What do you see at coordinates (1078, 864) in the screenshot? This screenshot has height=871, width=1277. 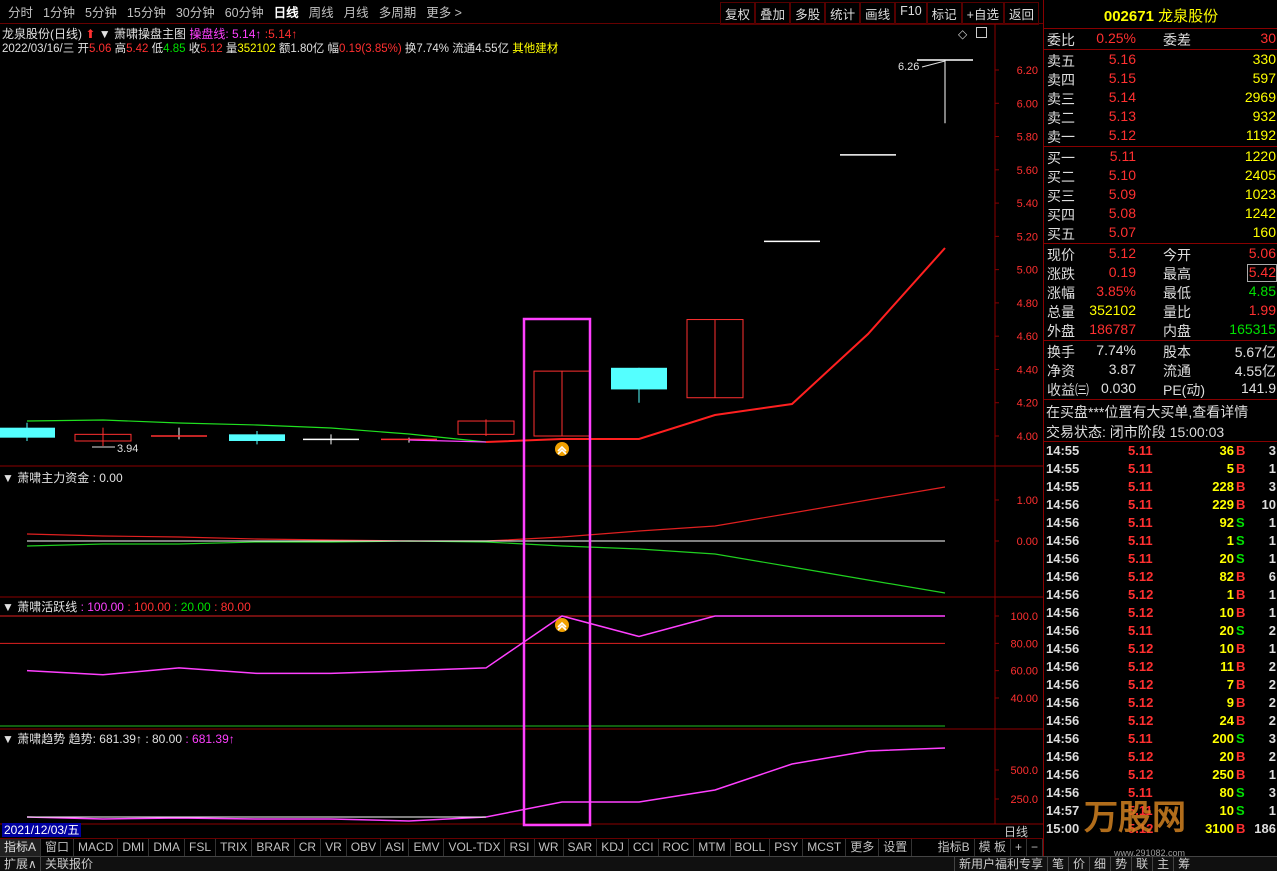 I see `status-tab: 价` at bounding box center [1078, 864].